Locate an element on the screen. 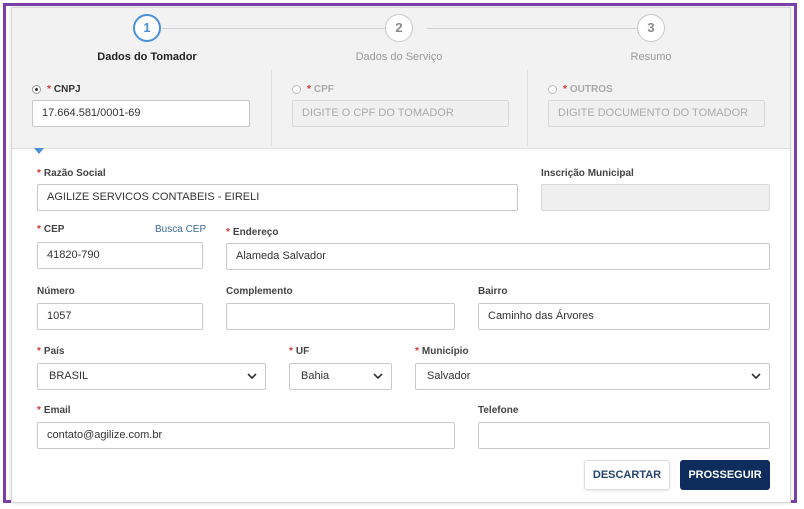  inscricao-municipal-label: Inscrição Municipal is located at coordinates (587, 173).